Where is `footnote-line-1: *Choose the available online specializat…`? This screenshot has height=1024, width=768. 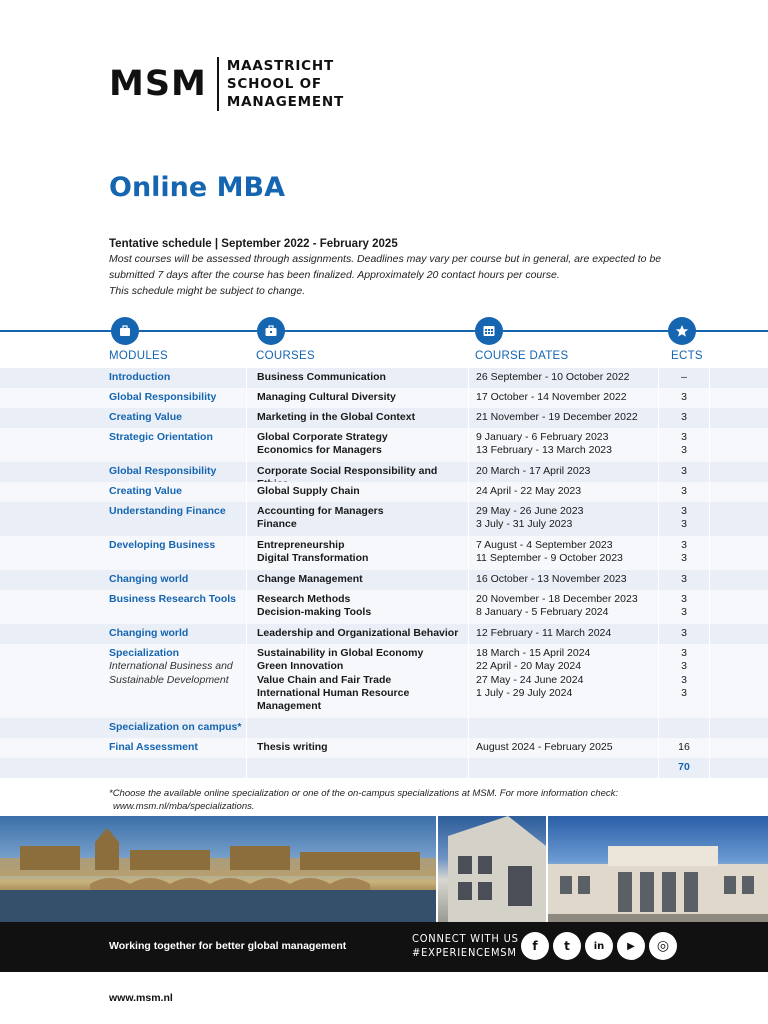
footnote-line-1: *Choose the available online specializat… is located at coordinates (364, 793).